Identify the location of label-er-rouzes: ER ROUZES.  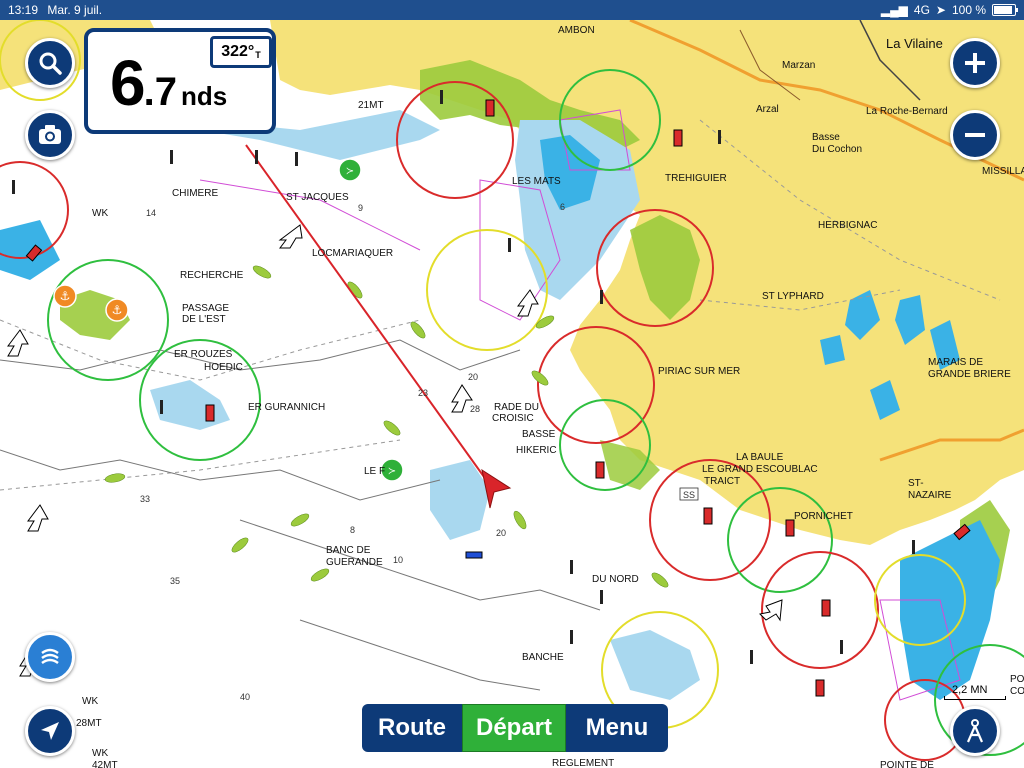
(203, 354).